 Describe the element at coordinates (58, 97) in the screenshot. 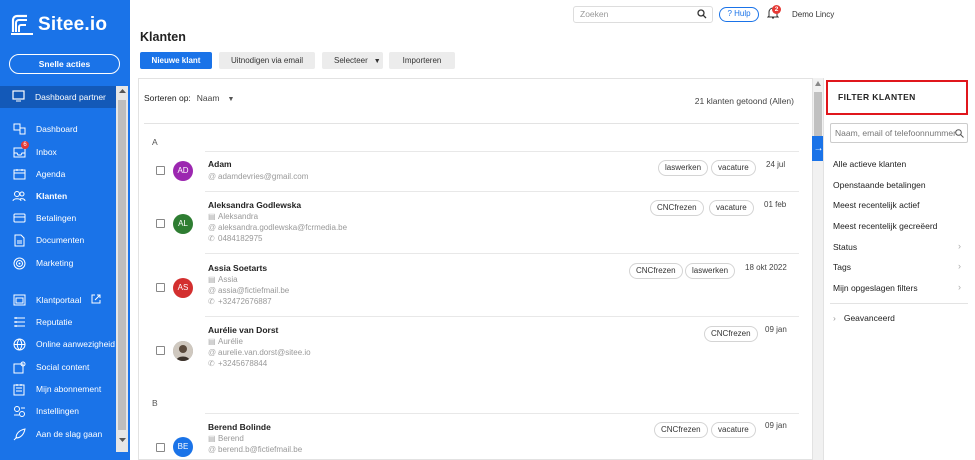

I see `sidebar-item-dashboard-partner: Dashboard partner` at that location.